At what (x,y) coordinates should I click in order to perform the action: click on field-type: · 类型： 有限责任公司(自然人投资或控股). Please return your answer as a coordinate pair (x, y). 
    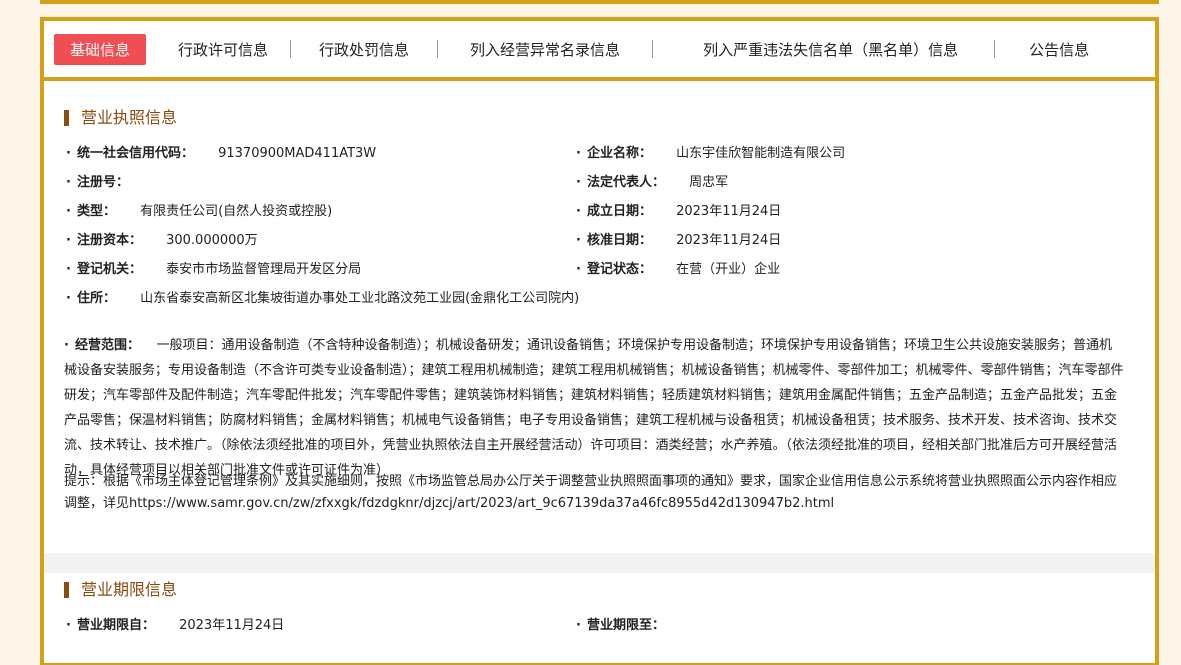
    Looking at the image, I should click on (199, 211).